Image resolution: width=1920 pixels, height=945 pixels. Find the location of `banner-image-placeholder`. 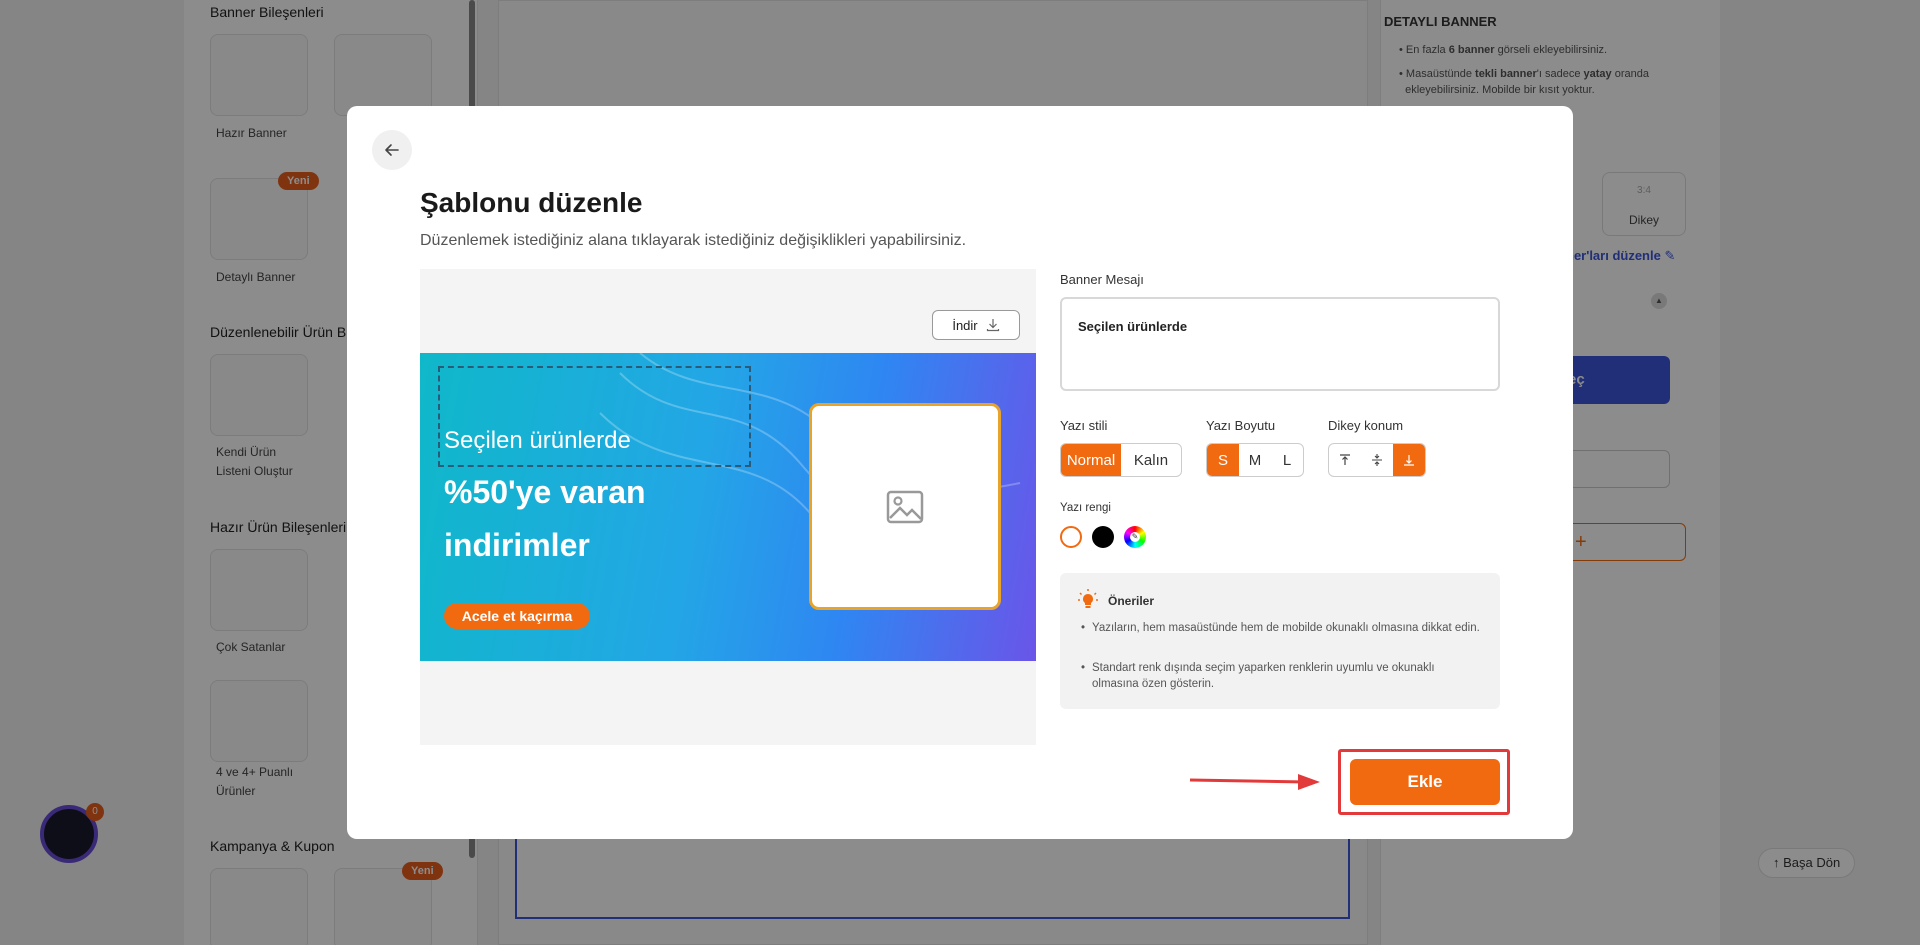

banner-image-placeholder is located at coordinates (905, 506).